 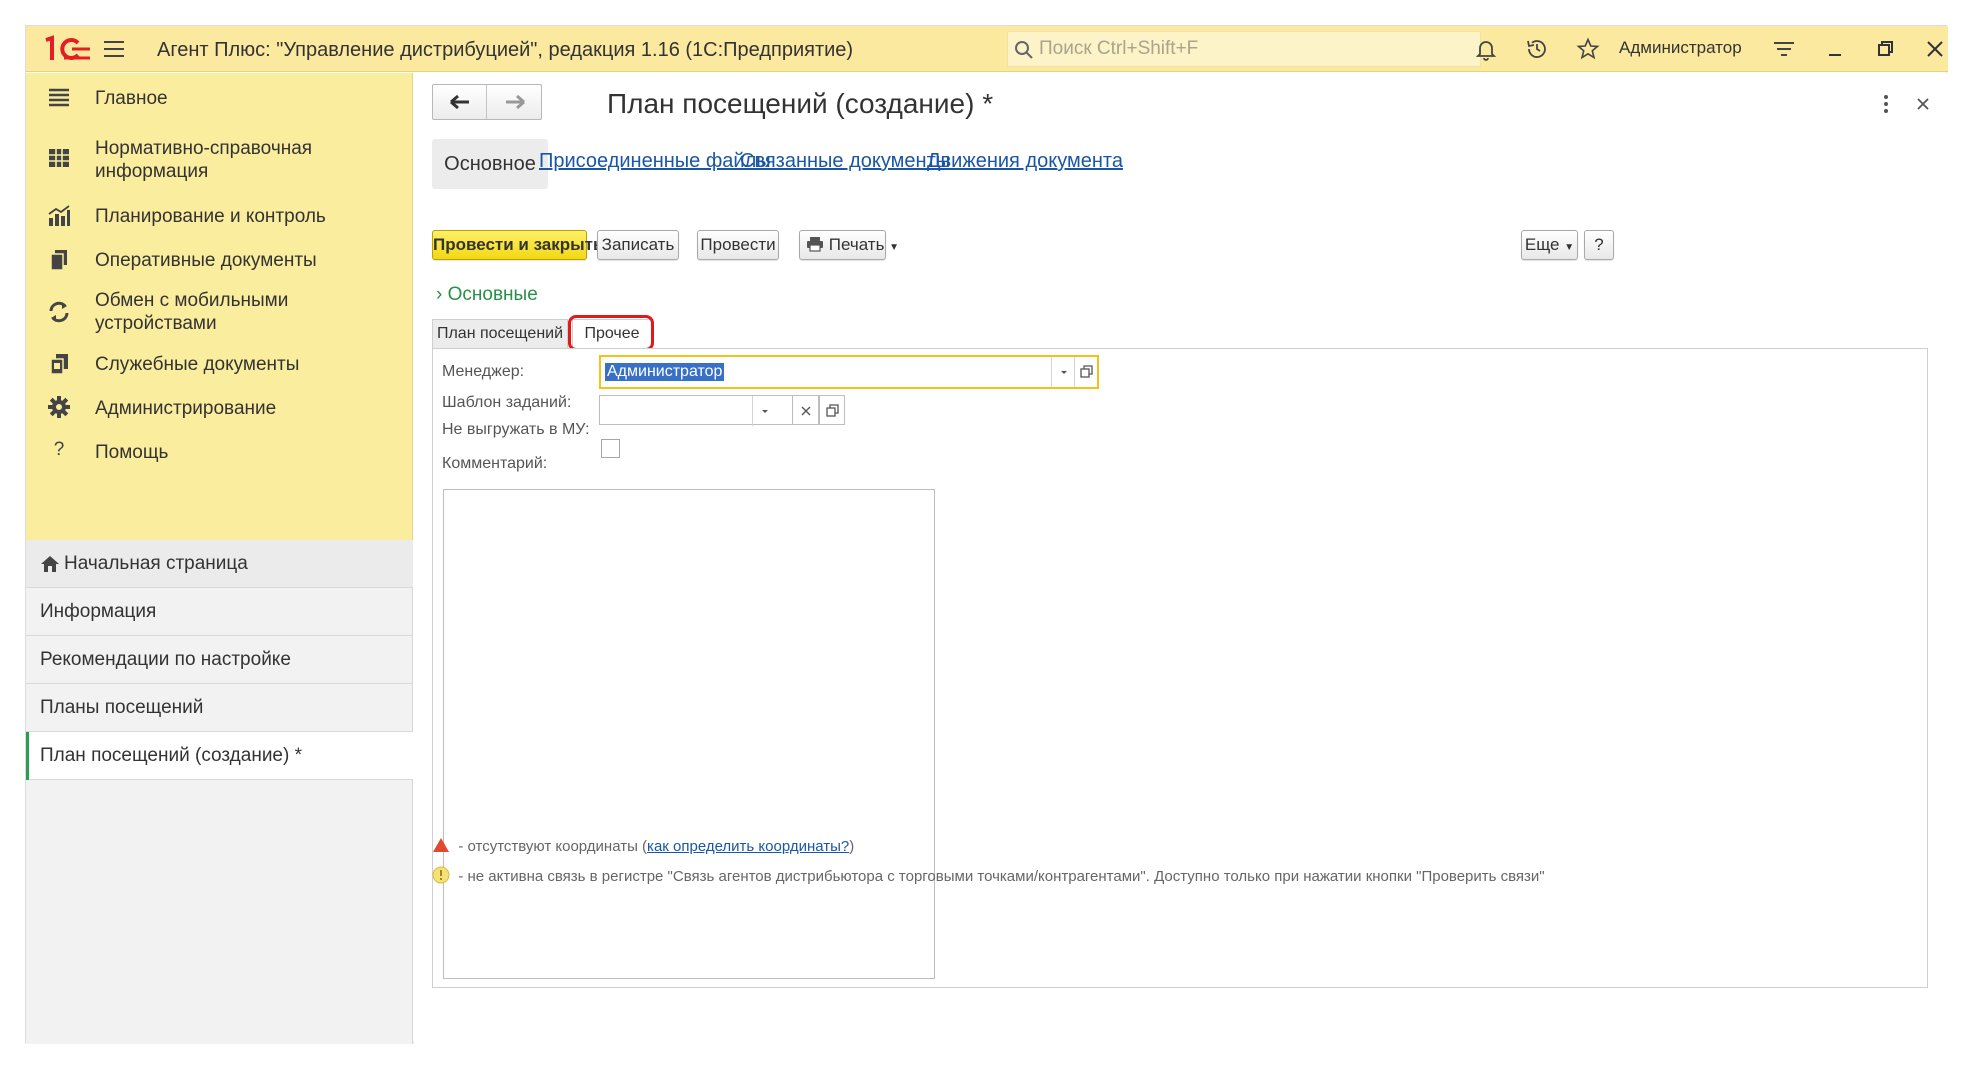 What do you see at coordinates (1680, 48) in the screenshot?
I see `user-name: Администратор` at bounding box center [1680, 48].